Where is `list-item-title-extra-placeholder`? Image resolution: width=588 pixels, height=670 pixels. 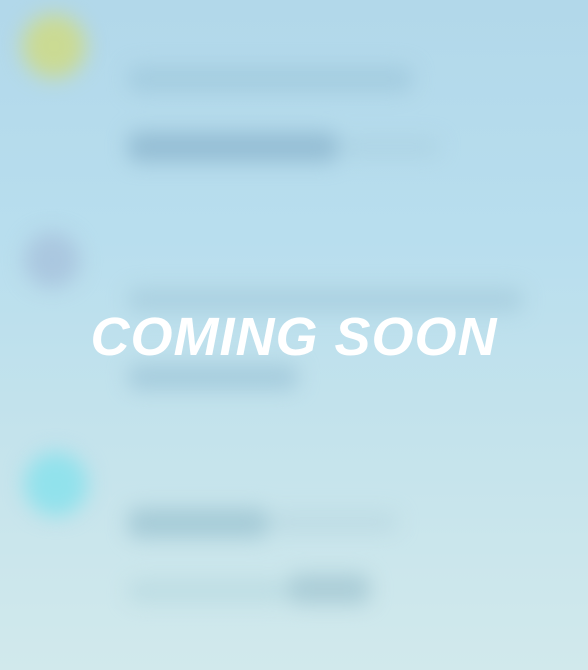
list-item-title-extra-placeholder is located at coordinates (333, 522).